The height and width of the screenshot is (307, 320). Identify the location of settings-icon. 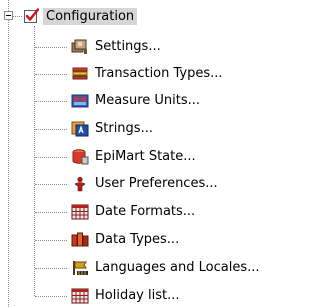
(80, 47).